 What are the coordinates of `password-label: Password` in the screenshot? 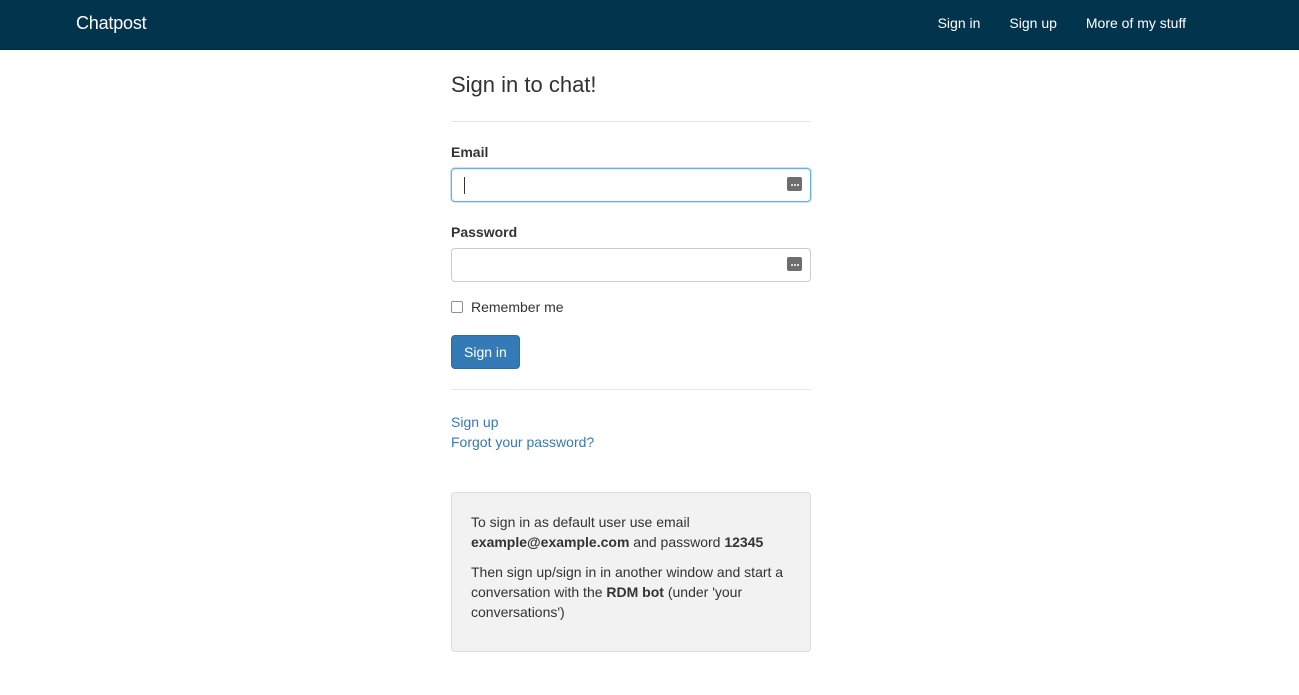 It's located at (484, 232).